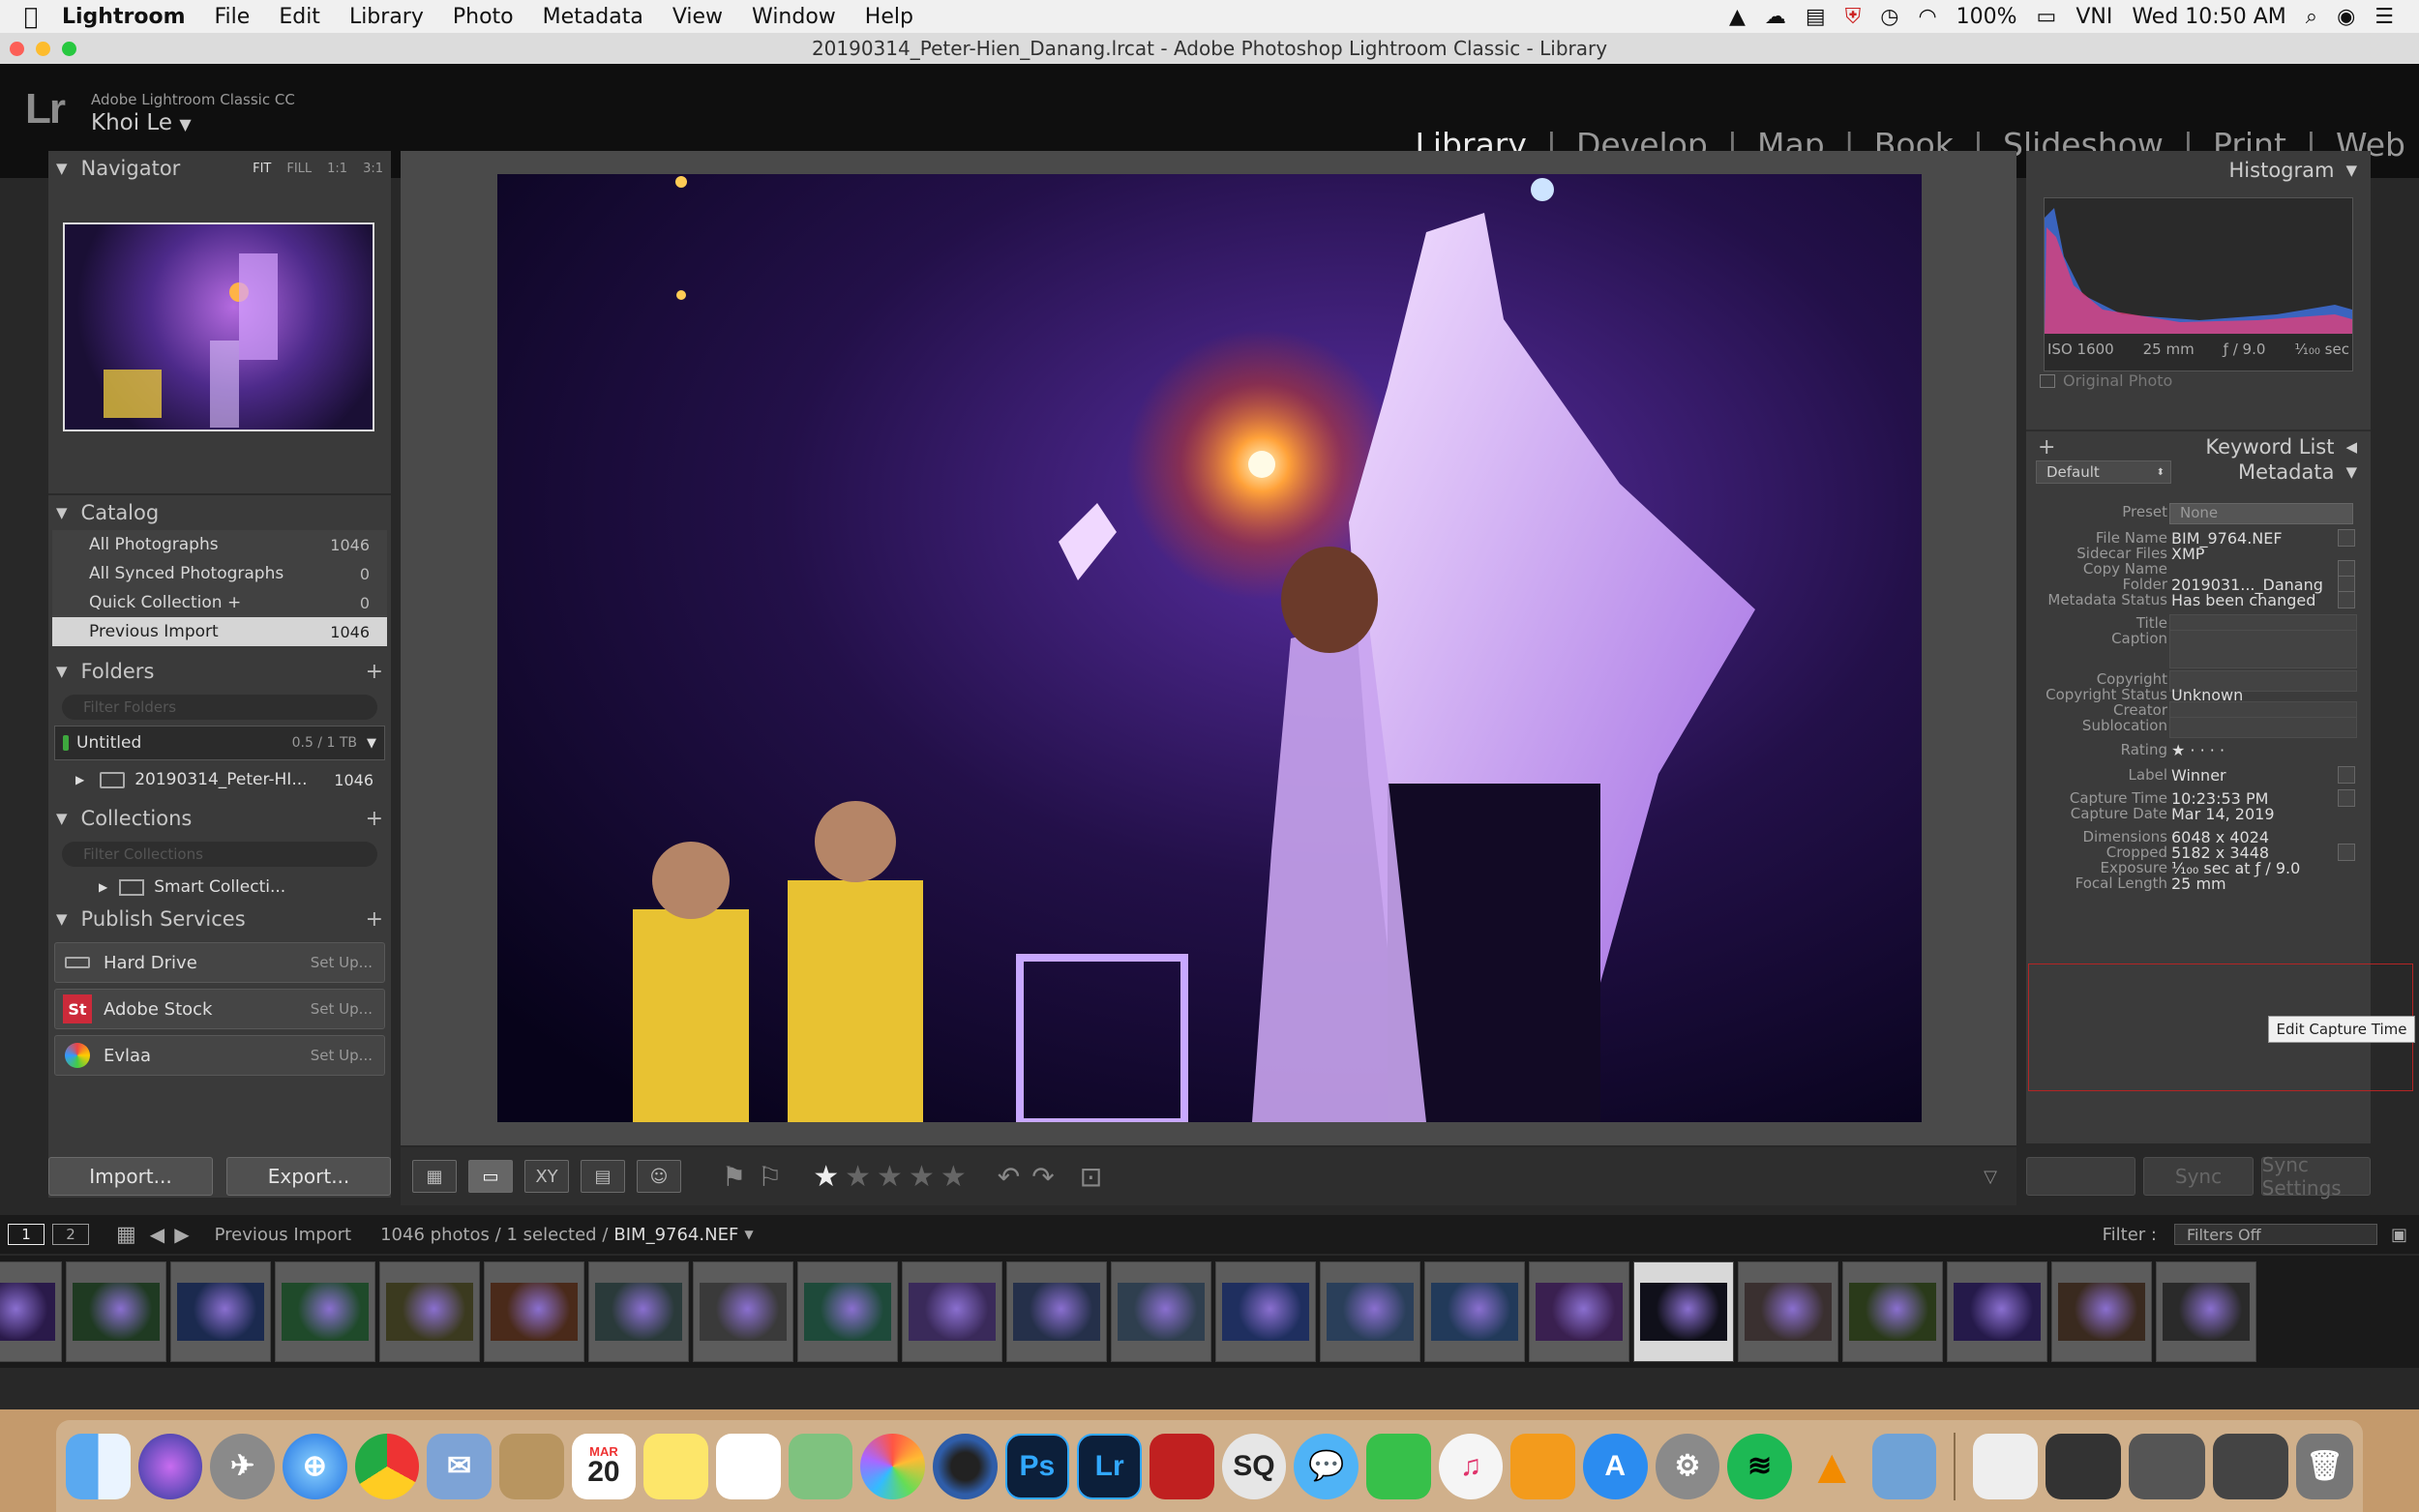 The height and width of the screenshot is (1512, 2419). I want to click on folder-item: ▶ 20190314_Peter-HI... 1046, so click(220, 779).